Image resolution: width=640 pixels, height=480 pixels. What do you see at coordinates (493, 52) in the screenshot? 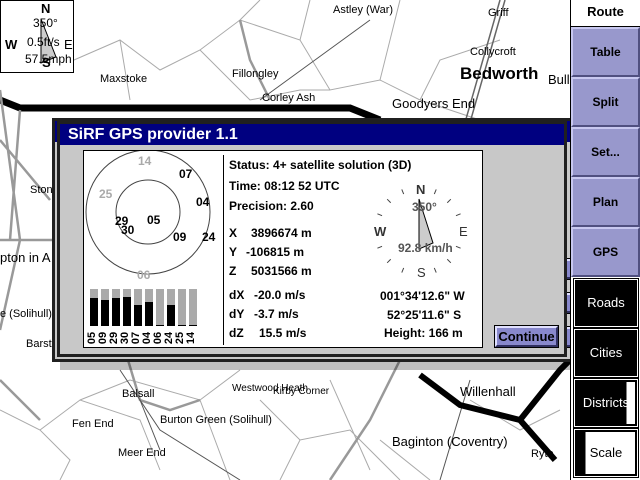
I see `place-label: Collycroft` at bounding box center [493, 52].